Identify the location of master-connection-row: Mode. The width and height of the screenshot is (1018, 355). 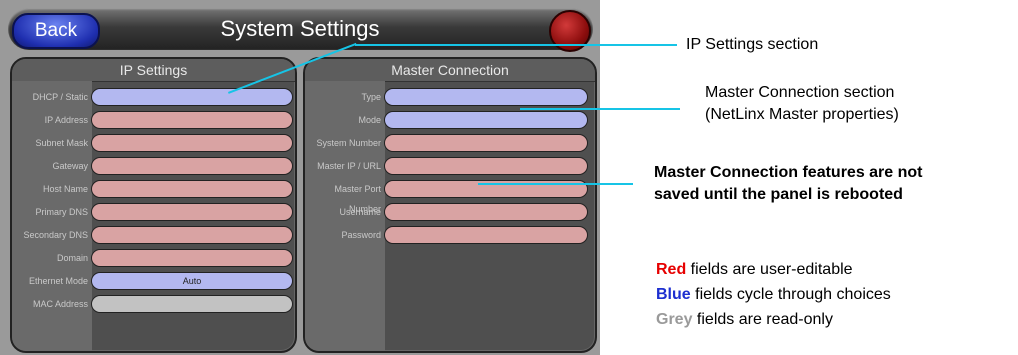
(450, 120).